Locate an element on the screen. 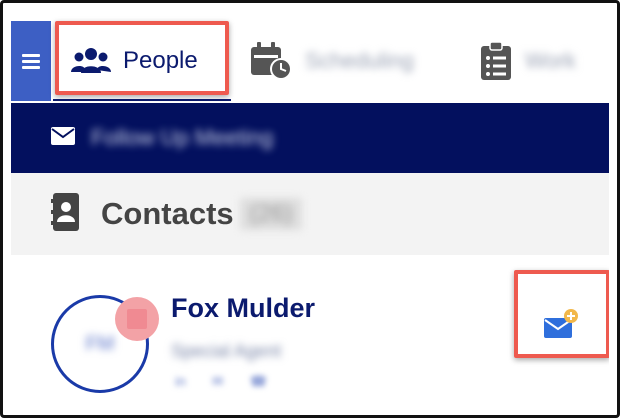  contact-links: in ✉ ☎ is located at coordinates (221, 381).